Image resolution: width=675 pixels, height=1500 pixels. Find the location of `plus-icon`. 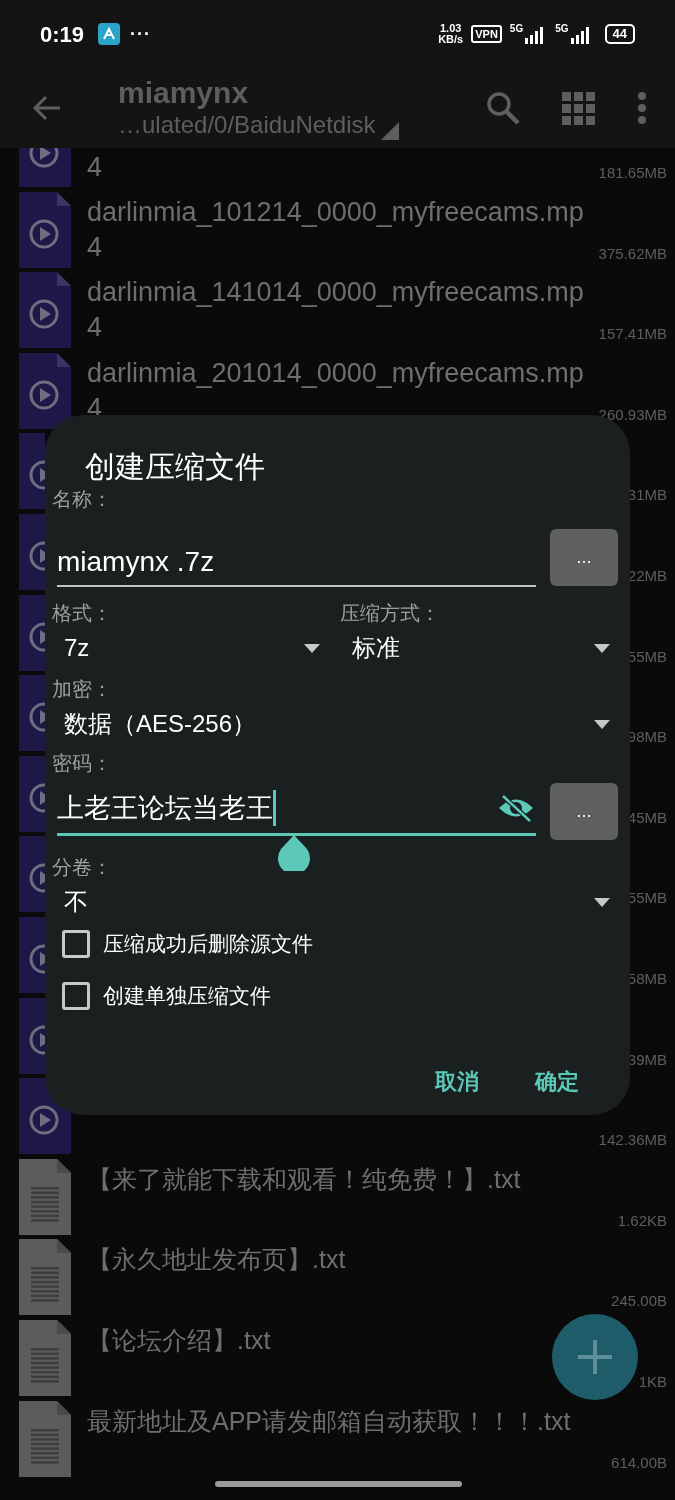

plus-icon is located at coordinates (595, 1357).